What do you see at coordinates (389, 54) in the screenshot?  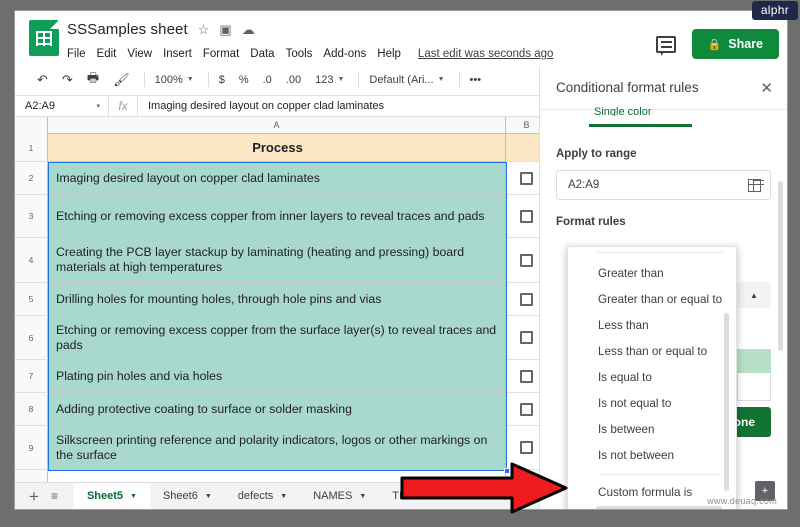 I see `menu-help: Help` at bounding box center [389, 54].